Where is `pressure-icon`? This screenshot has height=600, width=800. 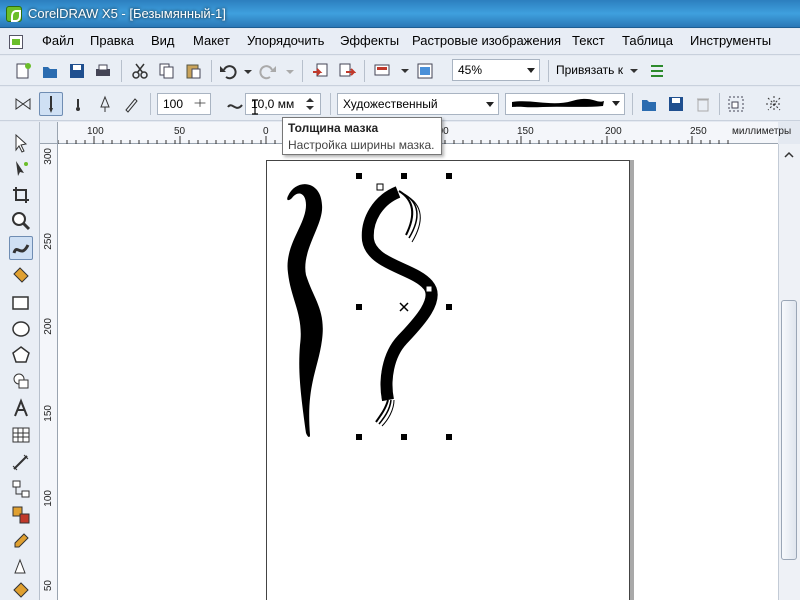 pressure-icon is located at coordinates (131, 104).